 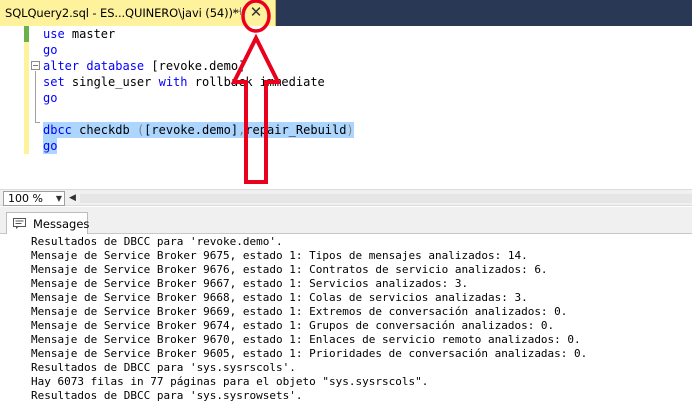 What do you see at coordinates (26, 90) in the screenshot?
I see `change-tracking-margin` at bounding box center [26, 90].